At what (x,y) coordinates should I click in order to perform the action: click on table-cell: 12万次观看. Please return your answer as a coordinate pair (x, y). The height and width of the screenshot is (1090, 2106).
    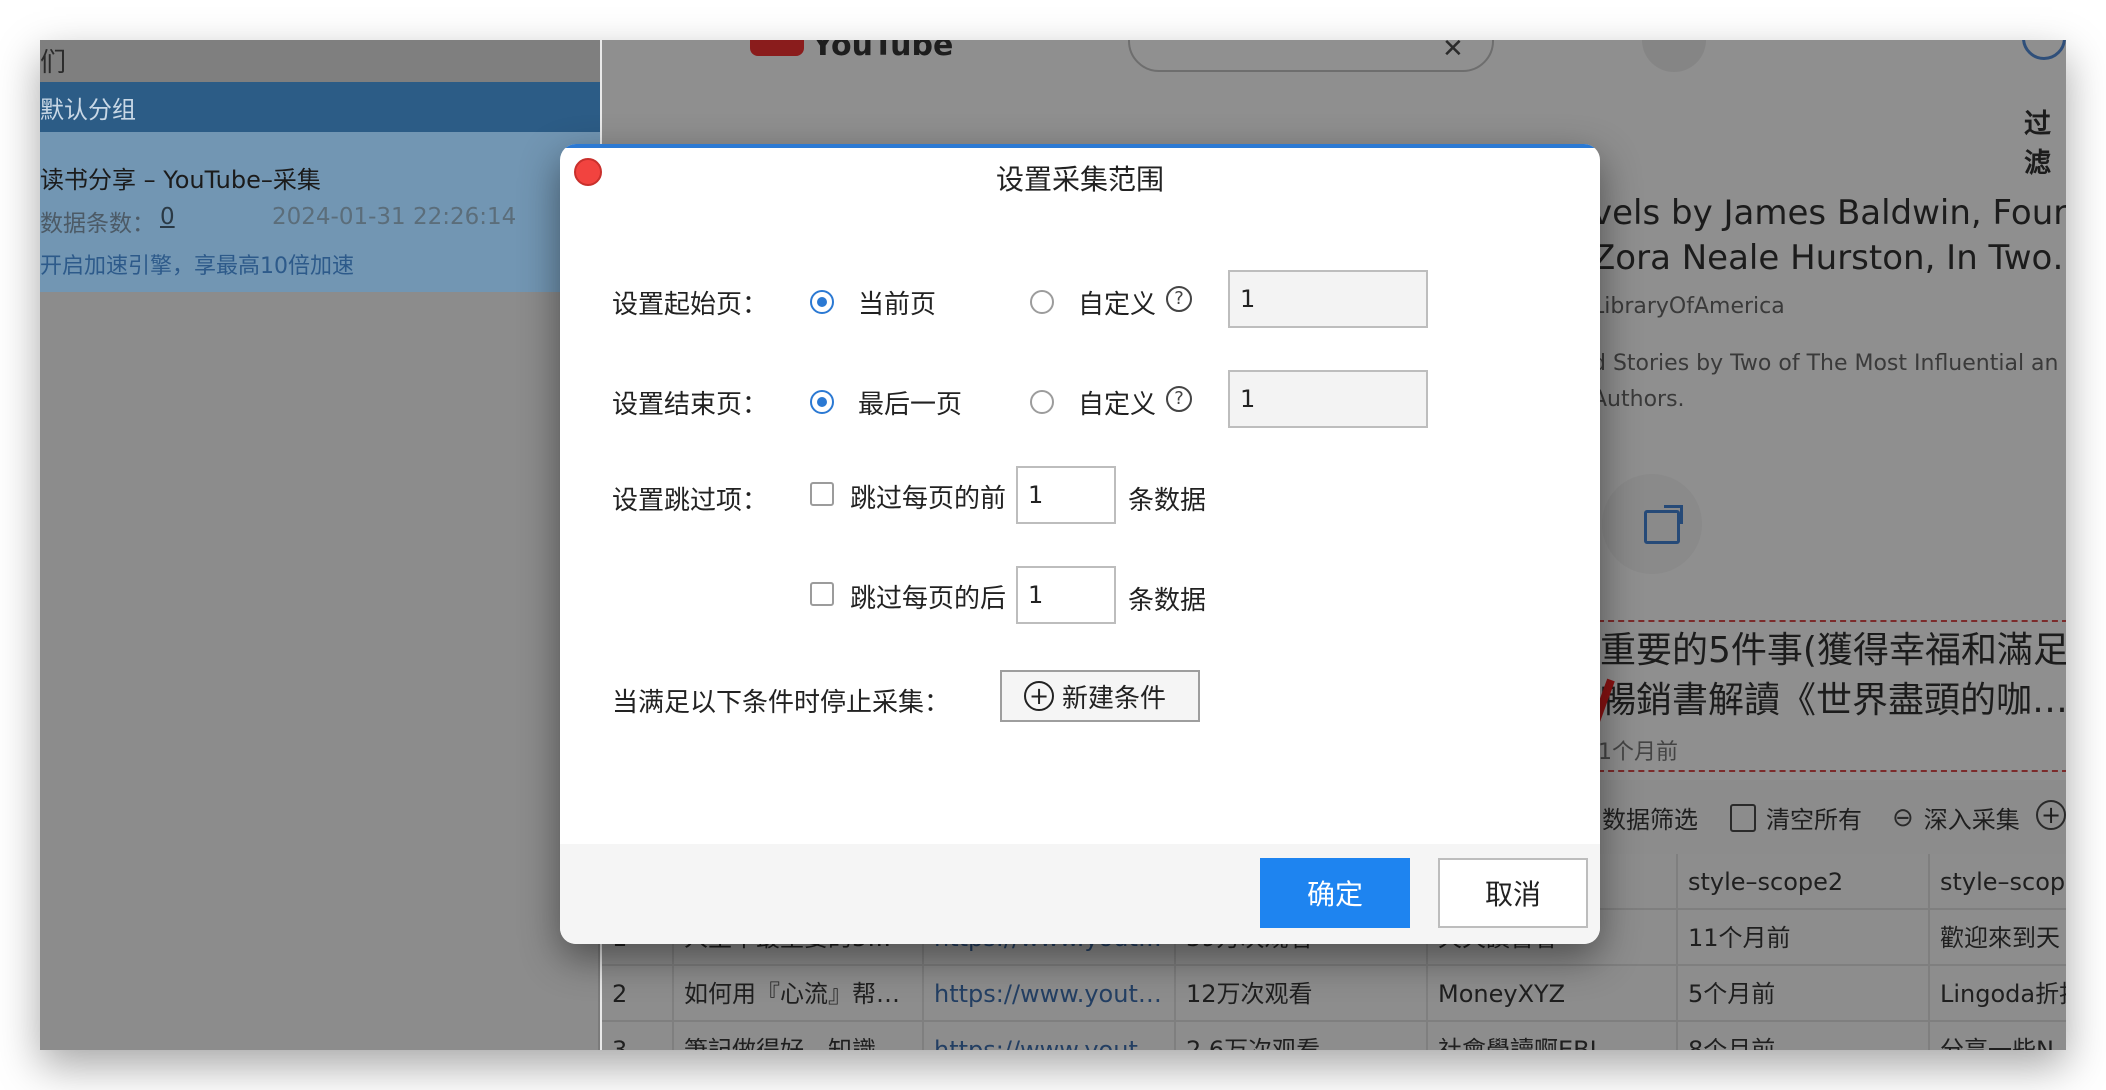
    Looking at the image, I should click on (1302, 994).